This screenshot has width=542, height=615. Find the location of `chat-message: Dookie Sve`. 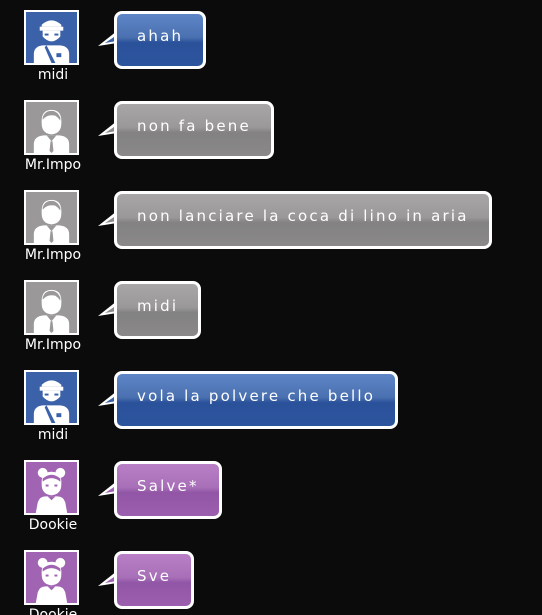

chat-message: Dookie Sve is located at coordinates (271, 577).